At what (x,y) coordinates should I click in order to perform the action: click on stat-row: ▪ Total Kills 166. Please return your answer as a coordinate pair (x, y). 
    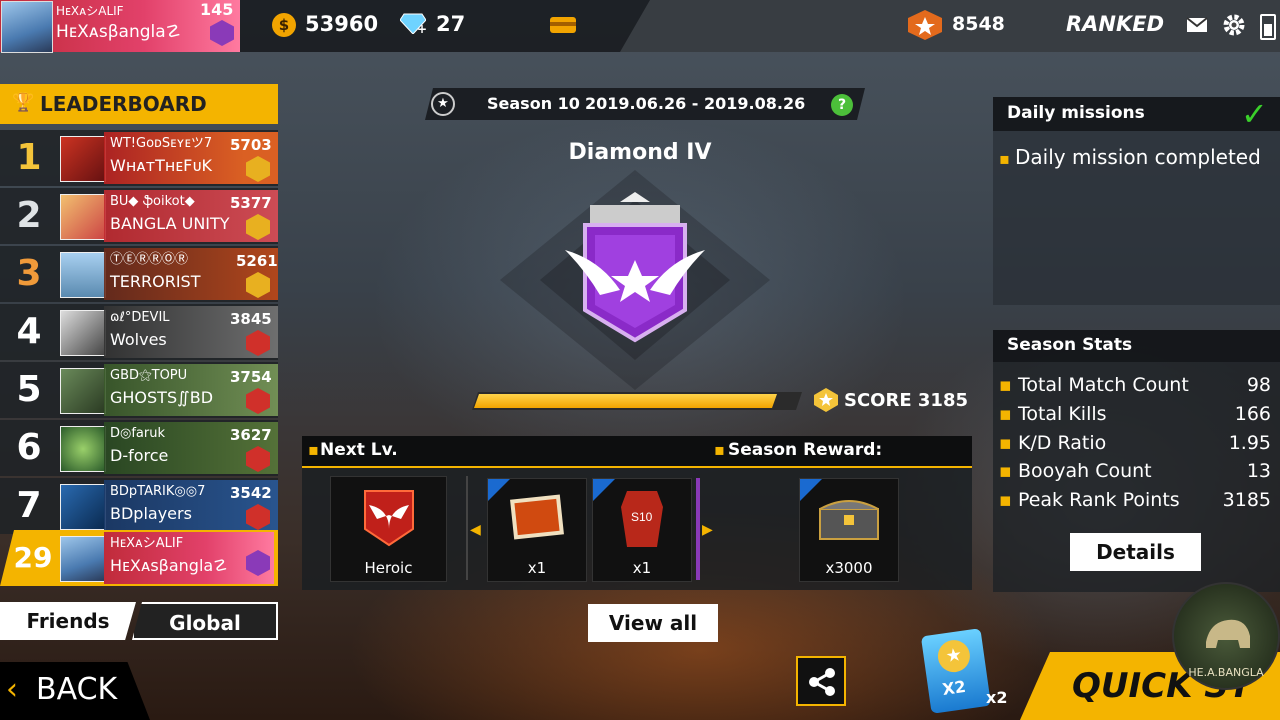
    Looking at the image, I should click on (1135, 414).